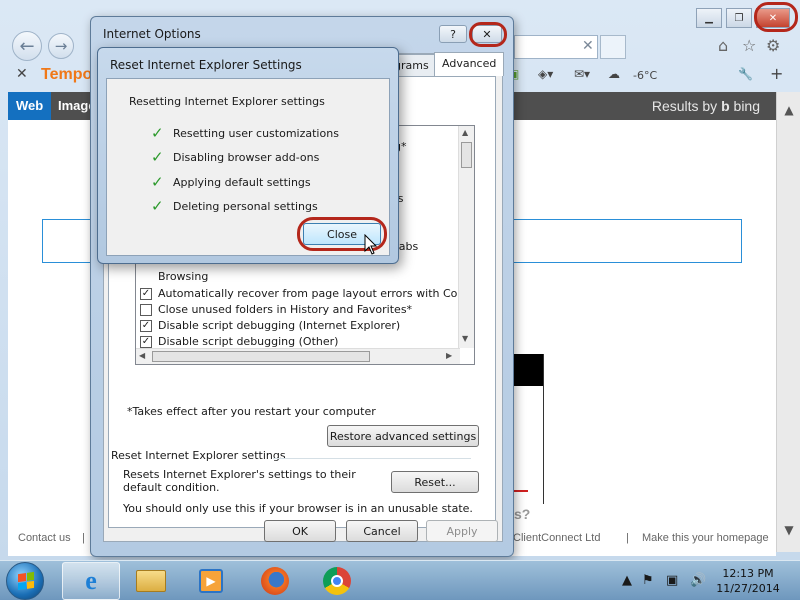 This screenshot has height=600, width=800. Describe the element at coordinates (400, 580) in the screenshot. I see `taskbar: e ▶ ▲ ⚑ ▣ 🔊 12:13 PM 11/27/2014` at that location.